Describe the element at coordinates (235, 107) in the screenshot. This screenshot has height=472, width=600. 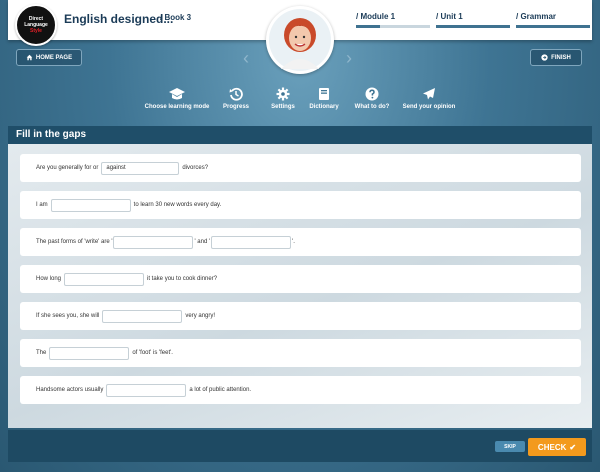
I see `tool-progress-label: Progress` at that location.